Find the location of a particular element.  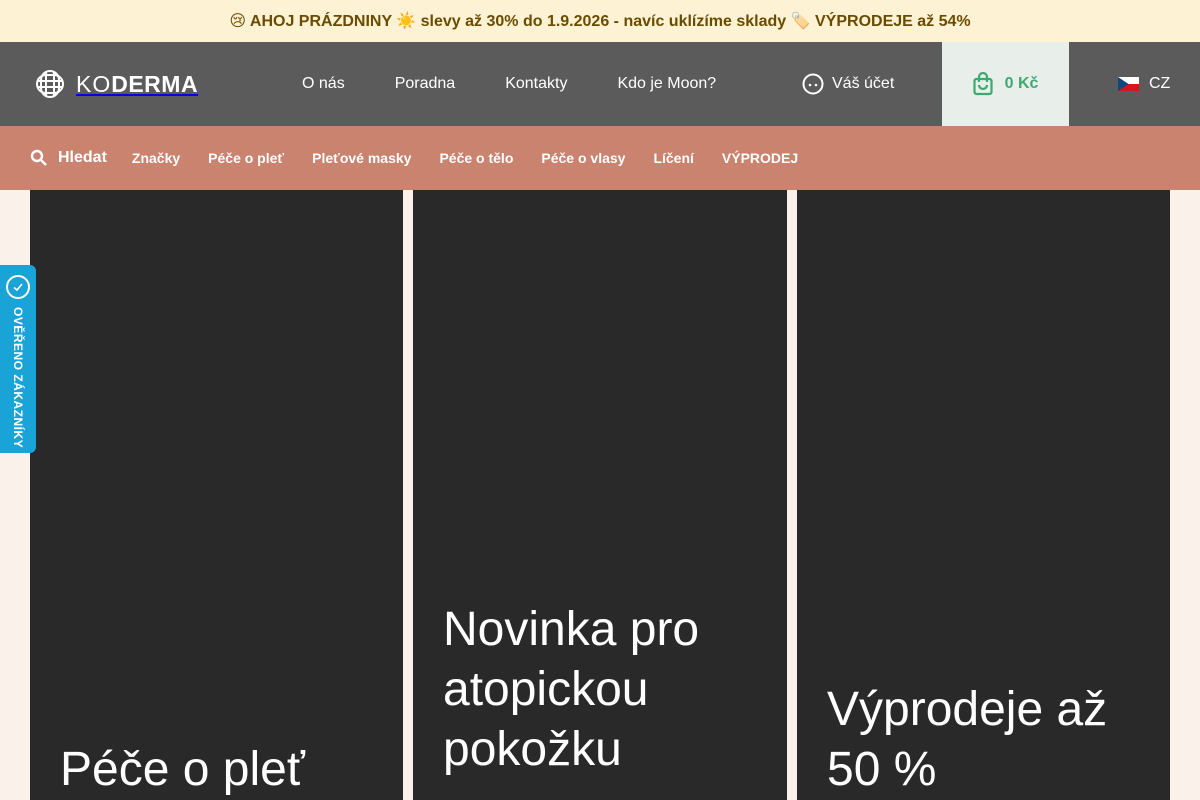

main-nav: O nás Poradna Kontakty Kdo je Moon? is located at coordinates (534, 84).